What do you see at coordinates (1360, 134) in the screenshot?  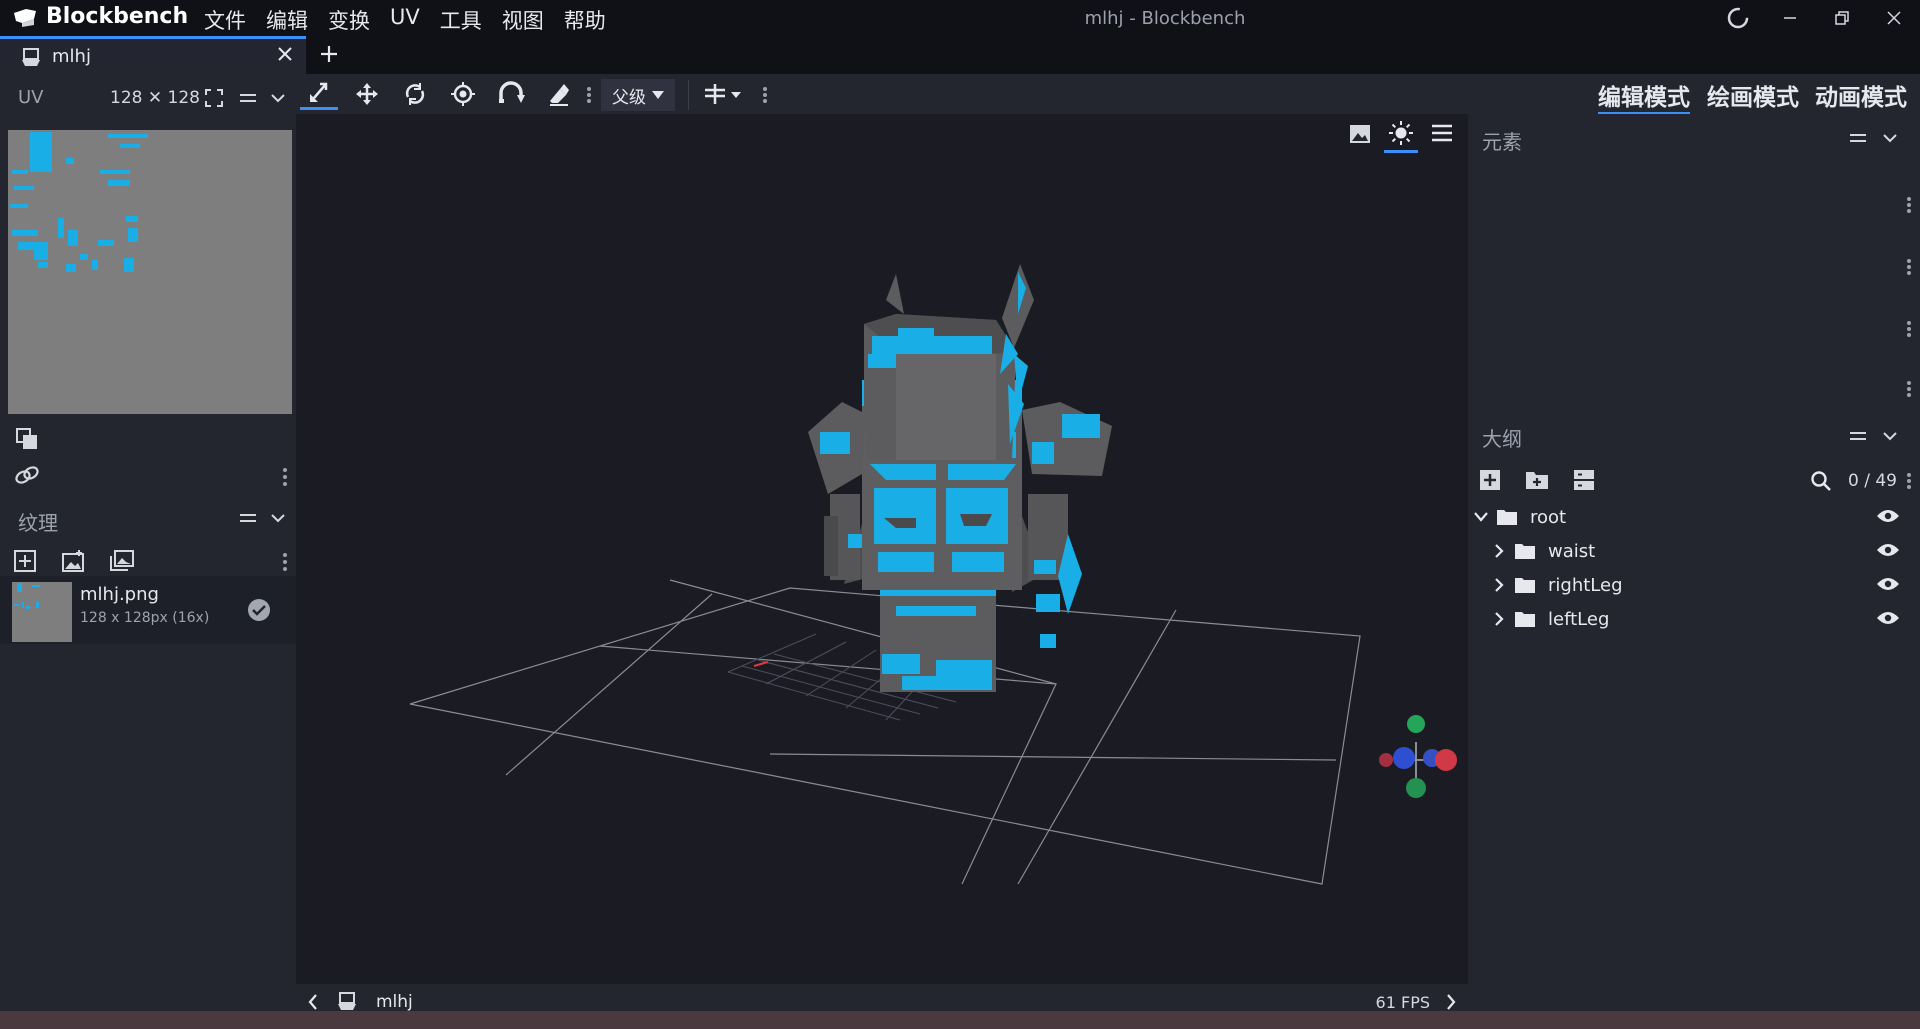 I see `background-image-button` at bounding box center [1360, 134].